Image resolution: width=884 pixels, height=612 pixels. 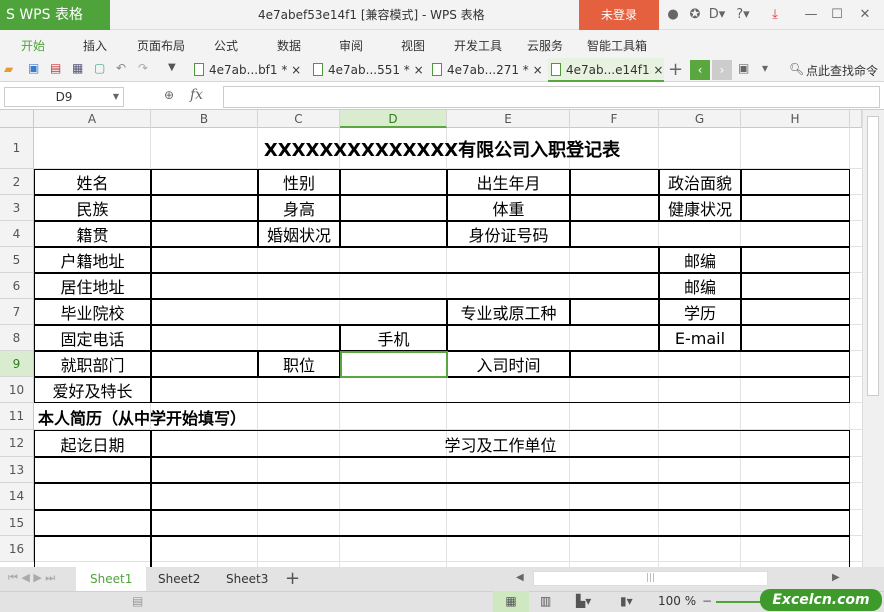 I want to click on column-header-extra, so click(x=856, y=119).